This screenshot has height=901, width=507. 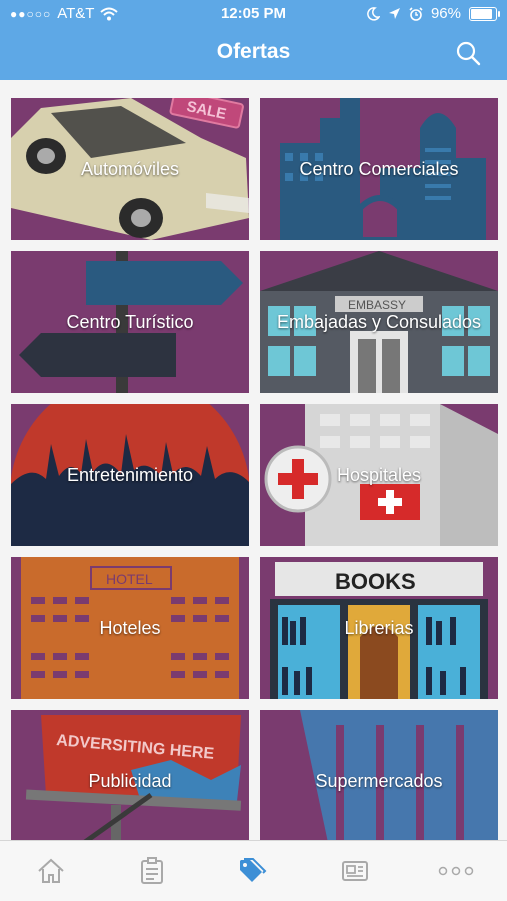 What do you see at coordinates (468, 53) in the screenshot?
I see `search-icon` at bounding box center [468, 53].